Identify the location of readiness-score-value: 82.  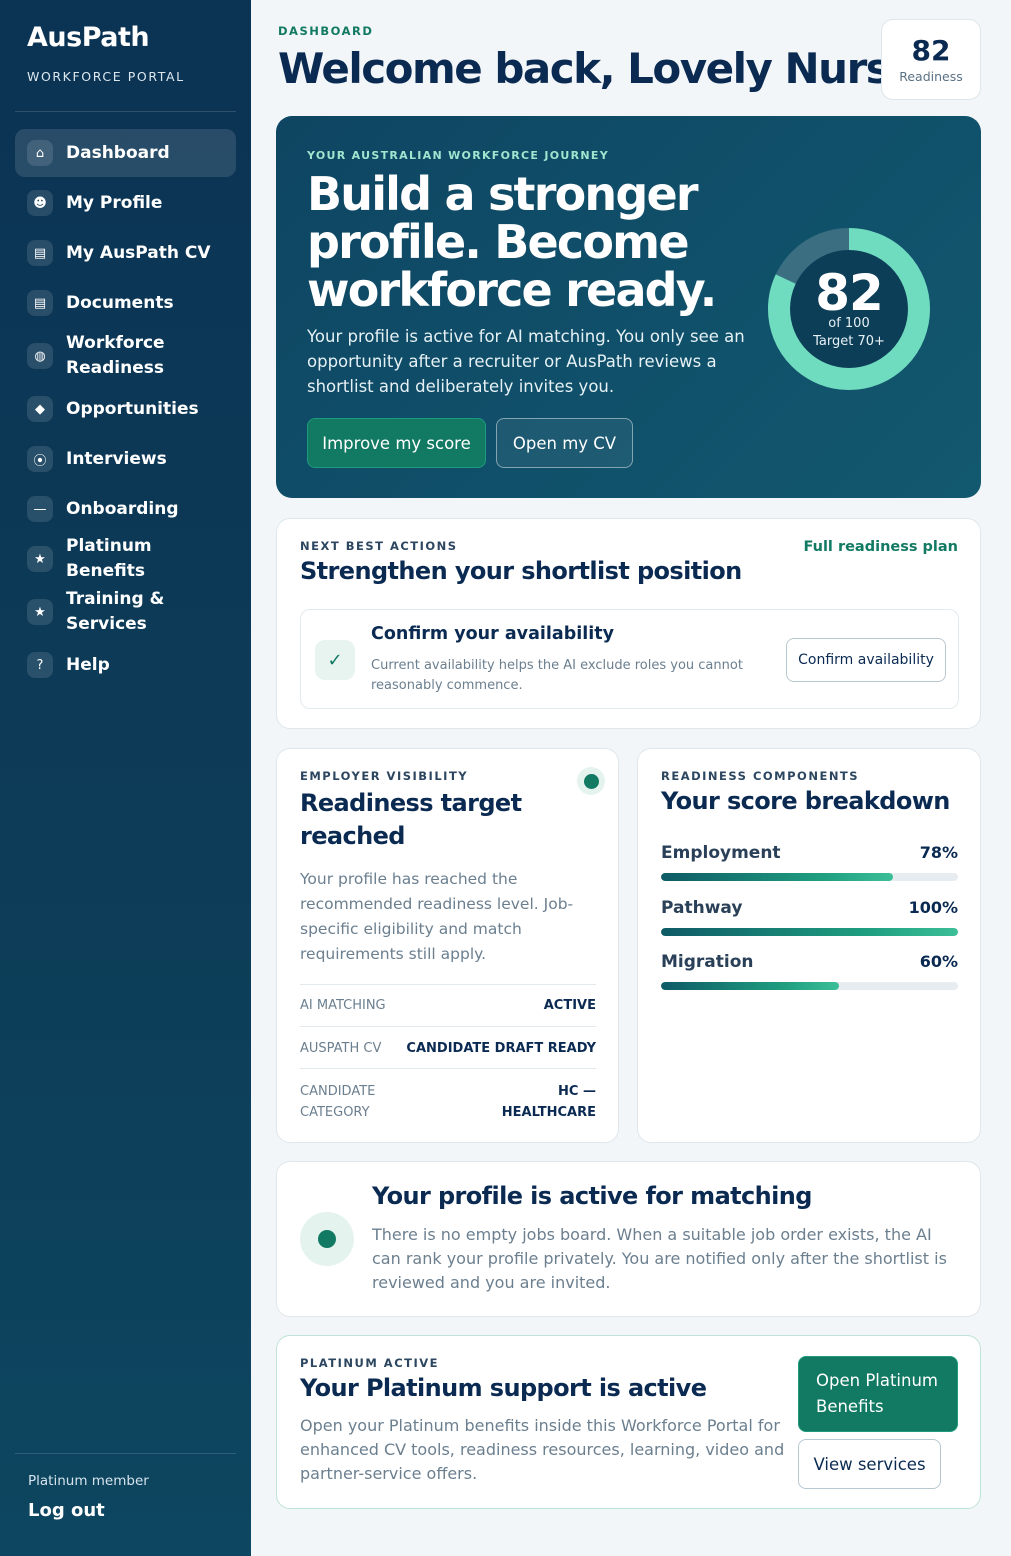
(931, 50).